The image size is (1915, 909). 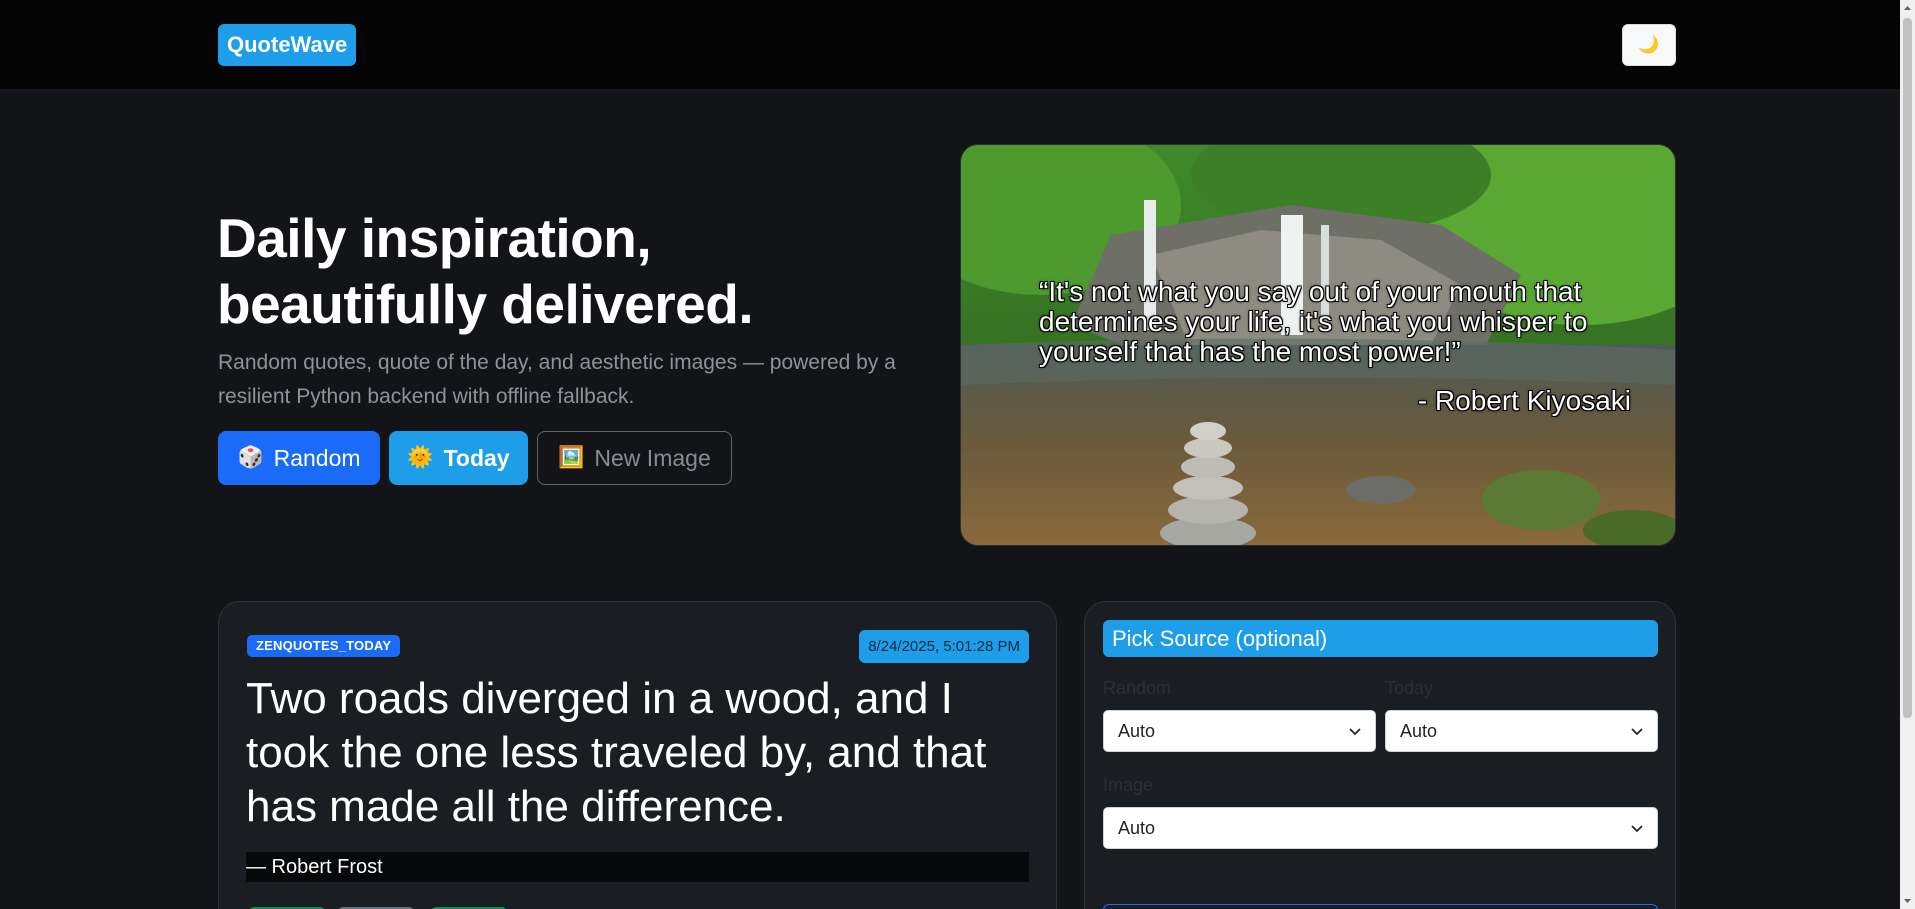 I want to click on image-source-label: Image, so click(x=1128, y=785).